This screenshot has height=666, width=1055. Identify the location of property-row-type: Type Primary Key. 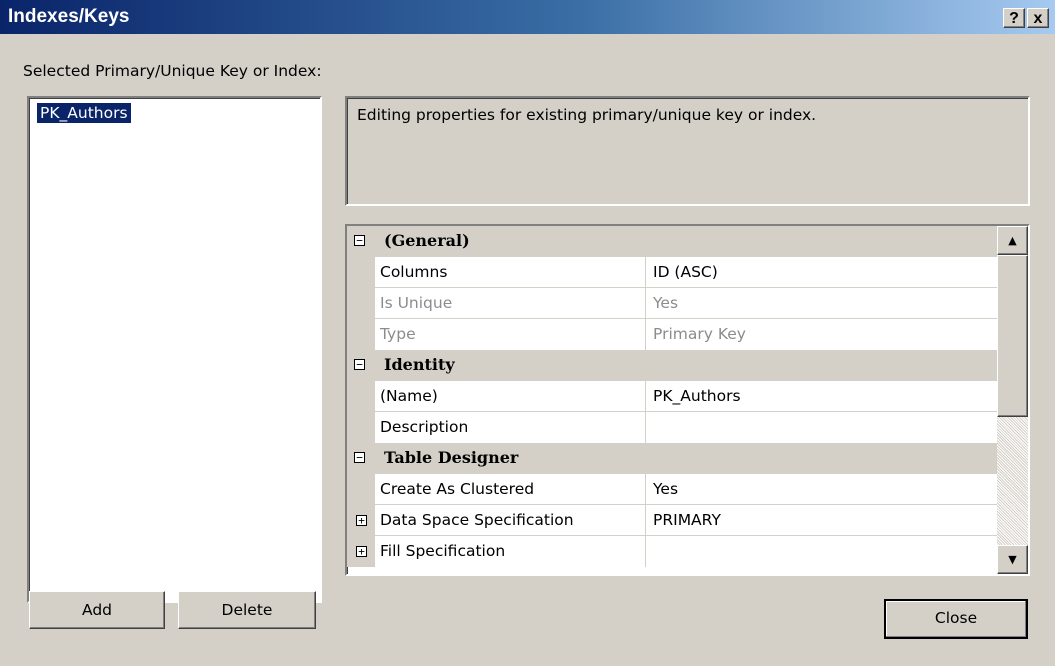
(672, 334).